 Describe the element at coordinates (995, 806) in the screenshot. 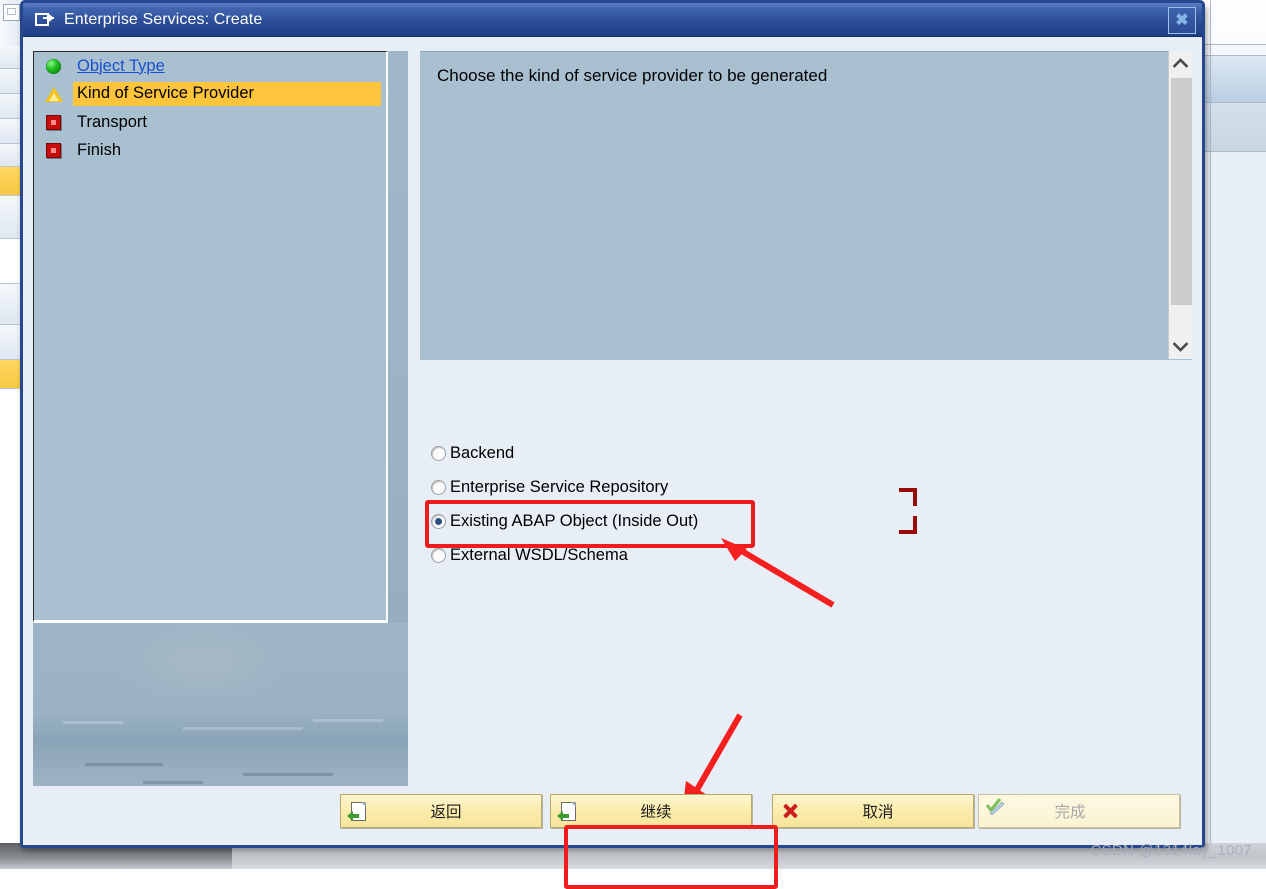

I see `check-pencil-icon` at that location.